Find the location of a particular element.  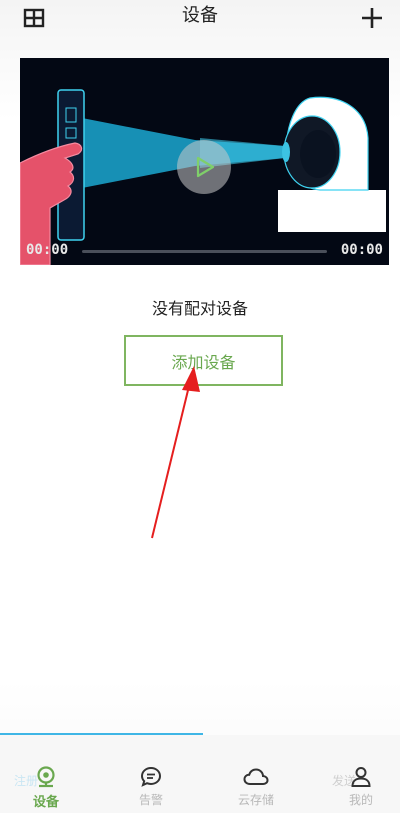

tab-label: 我的 is located at coordinates (360, 800).